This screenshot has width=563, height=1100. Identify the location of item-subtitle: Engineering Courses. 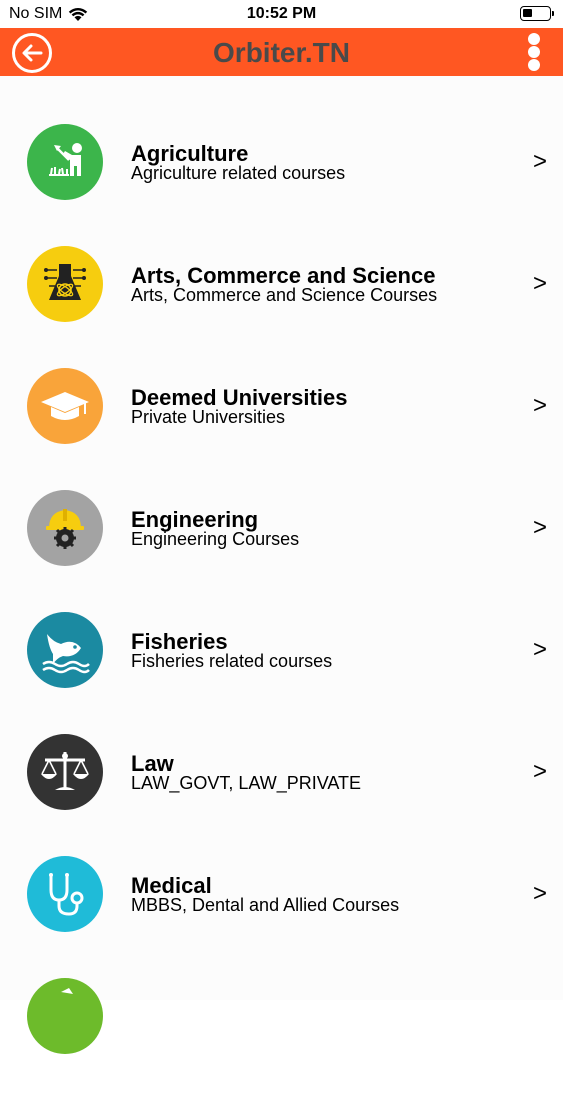
(215, 539).